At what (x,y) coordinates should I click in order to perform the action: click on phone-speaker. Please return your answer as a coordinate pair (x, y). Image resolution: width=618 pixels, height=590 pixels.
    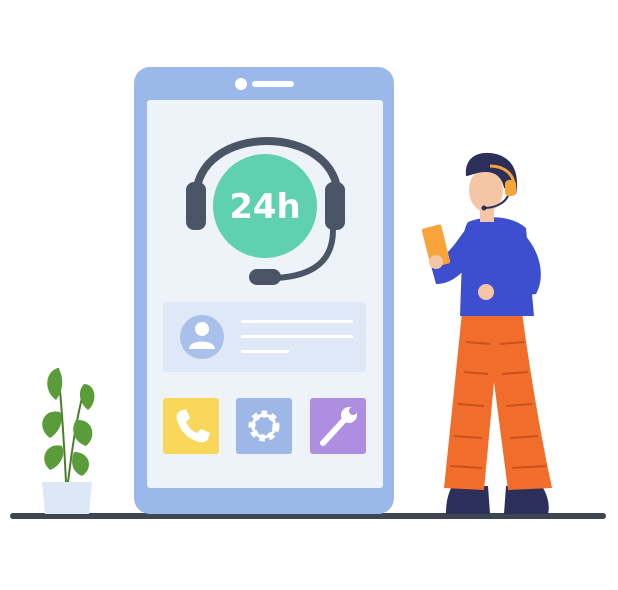
    Looking at the image, I should click on (273, 84).